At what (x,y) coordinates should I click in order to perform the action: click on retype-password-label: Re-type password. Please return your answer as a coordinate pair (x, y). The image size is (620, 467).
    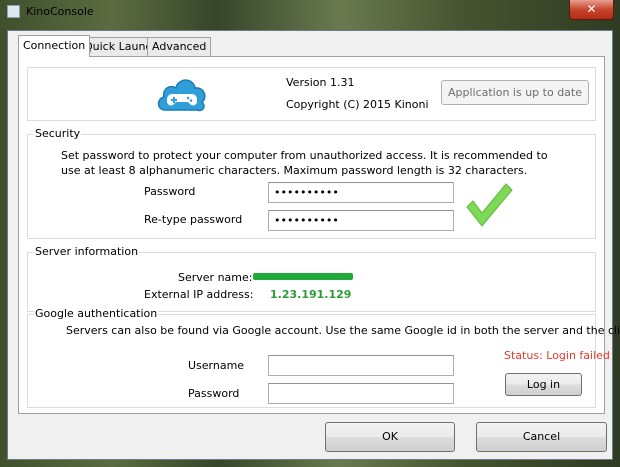
    Looking at the image, I should click on (193, 219).